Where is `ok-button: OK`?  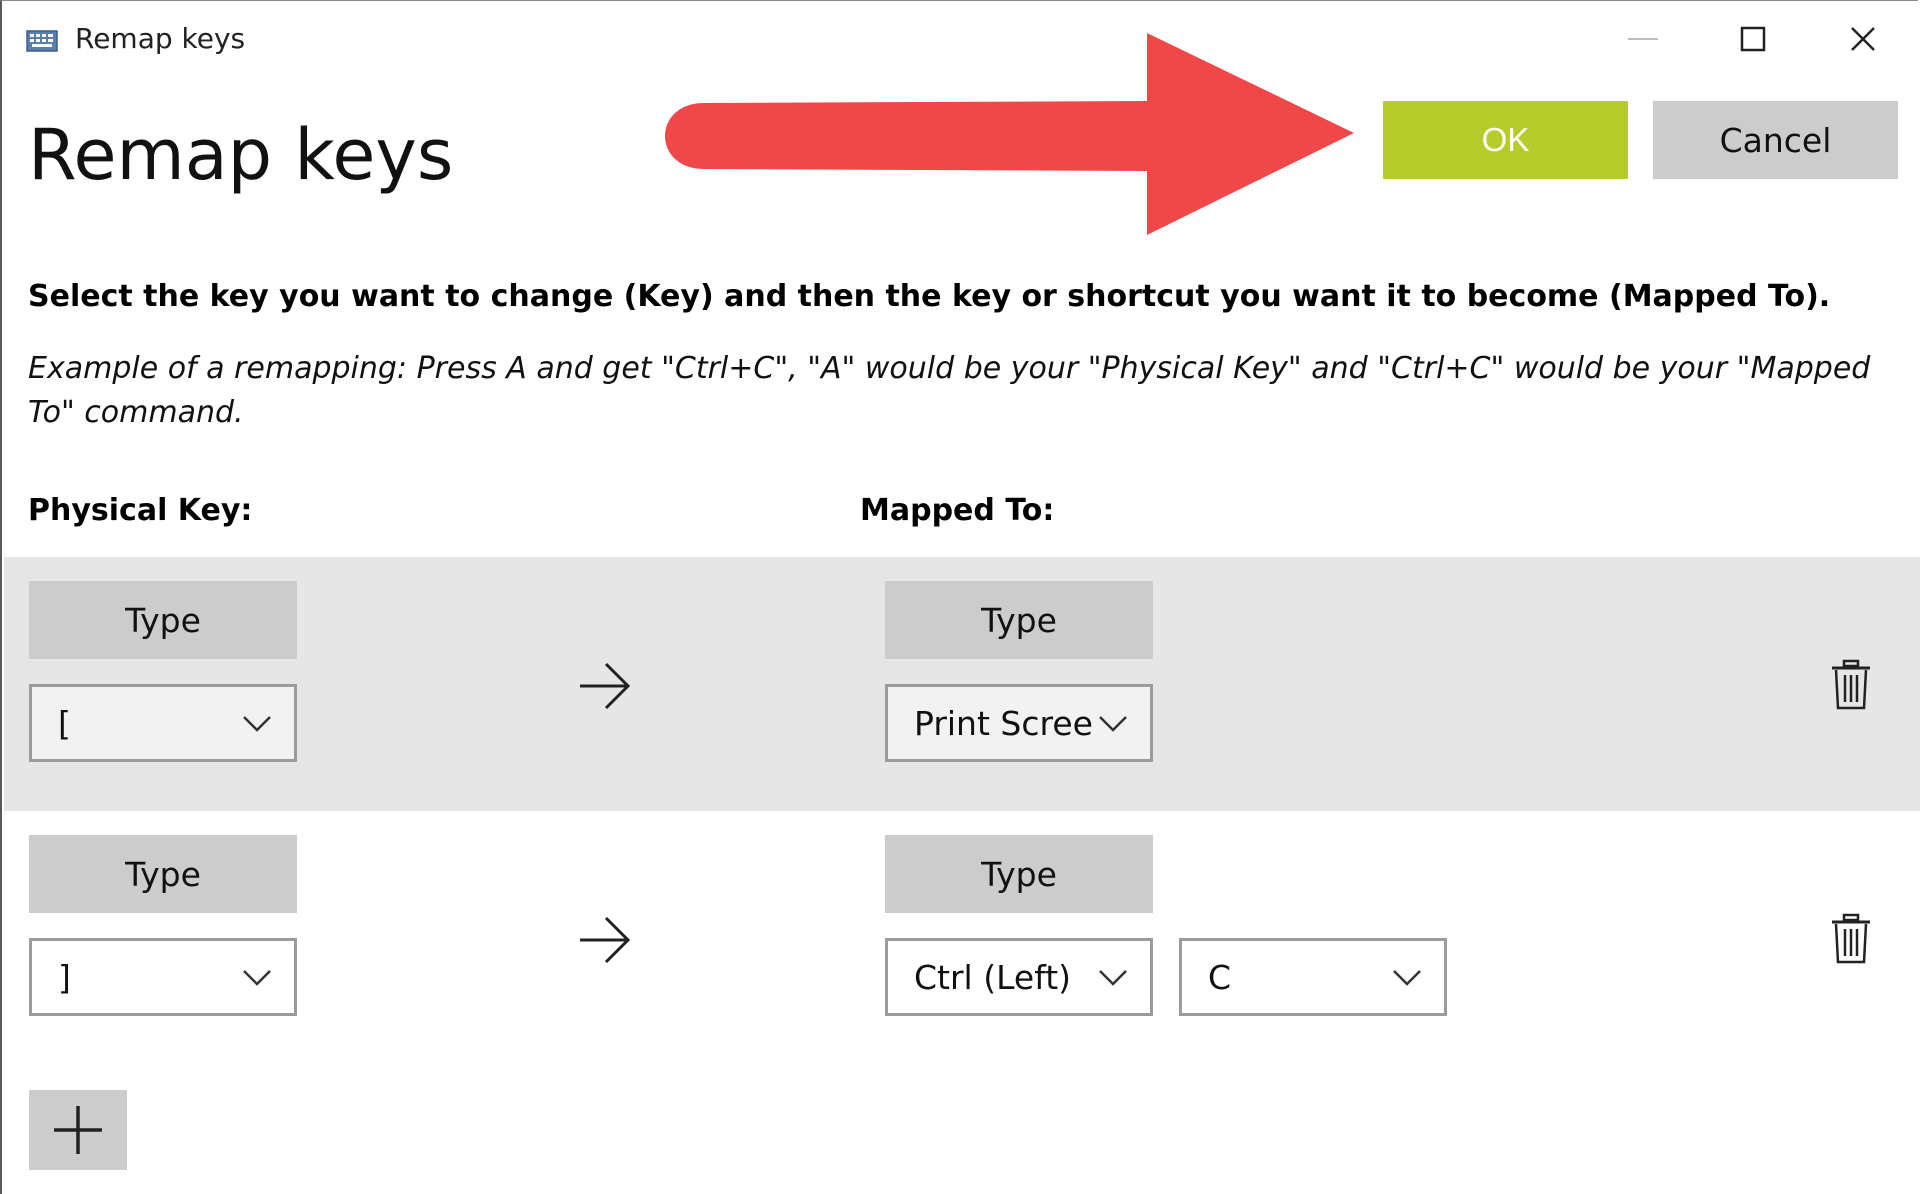
ok-button: OK is located at coordinates (1505, 140).